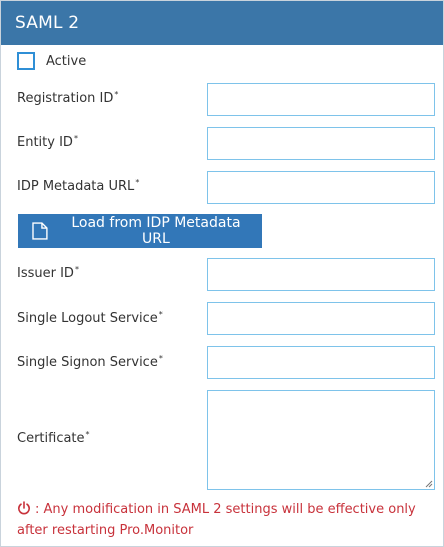 The width and height of the screenshot is (444, 547). Describe the element at coordinates (321, 274) in the screenshot. I see `issuer-id-input` at that location.